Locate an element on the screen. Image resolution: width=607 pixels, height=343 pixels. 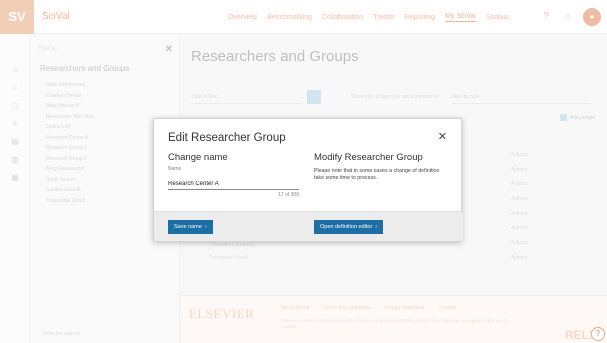
change-name-heading: Change name is located at coordinates (198, 157).